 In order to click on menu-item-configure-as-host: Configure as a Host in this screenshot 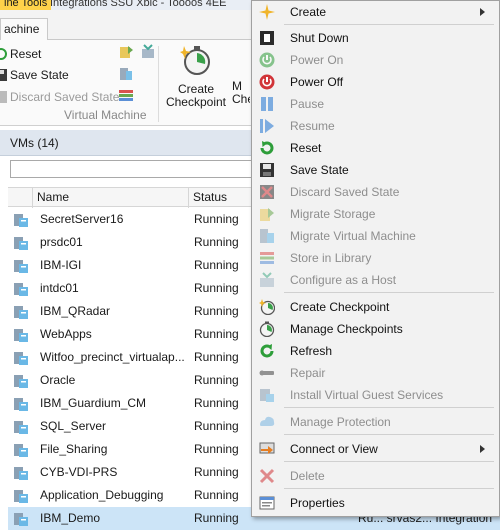, I will do `click(375, 280)`.